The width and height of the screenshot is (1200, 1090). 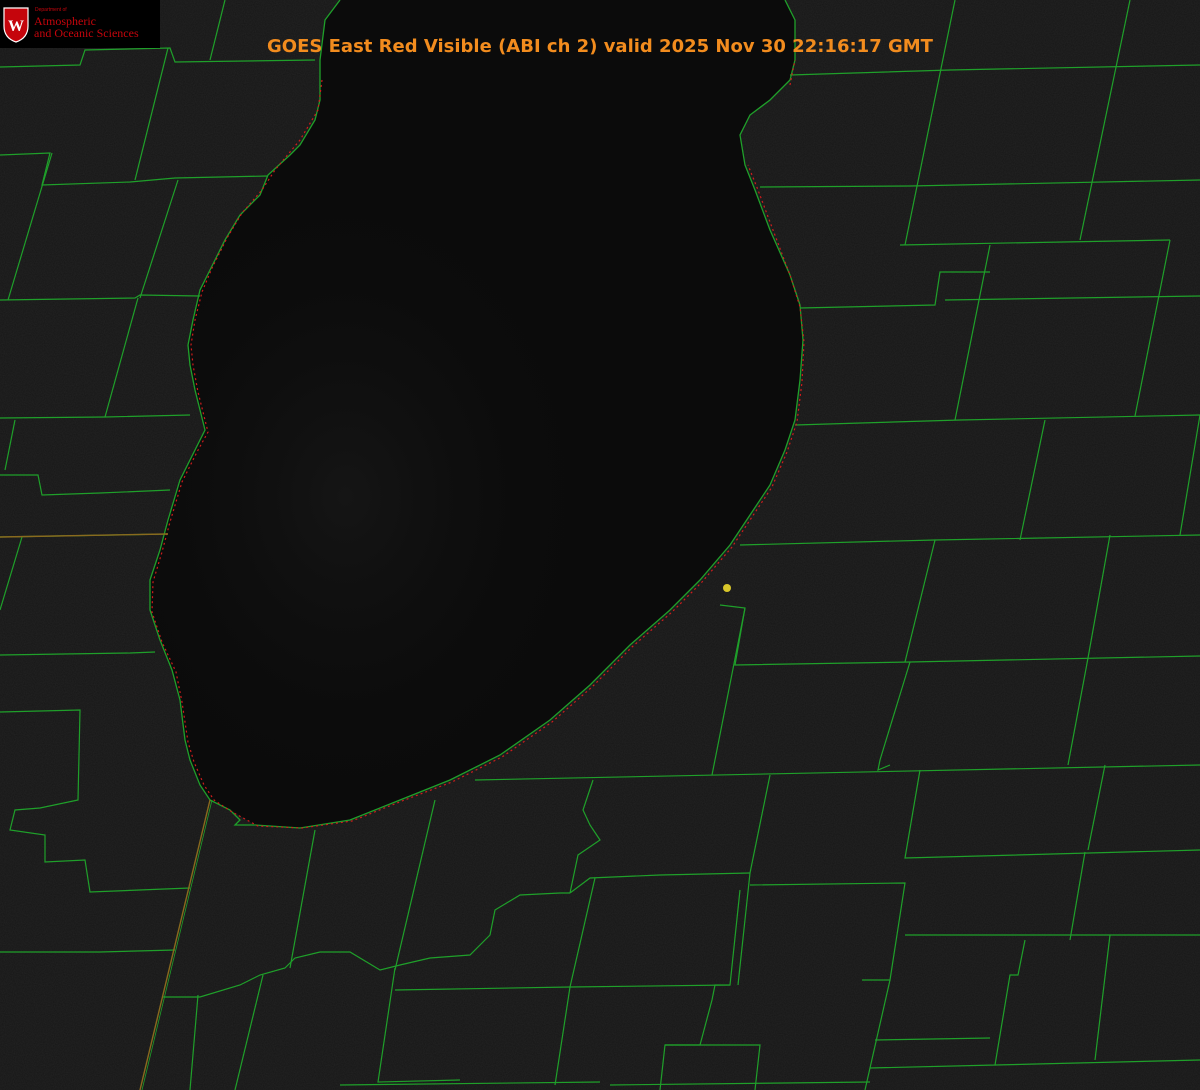 What do you see at coordinates (727, 588) in the screenshot?
I see `location-marker` at bounding box center [727, 588].